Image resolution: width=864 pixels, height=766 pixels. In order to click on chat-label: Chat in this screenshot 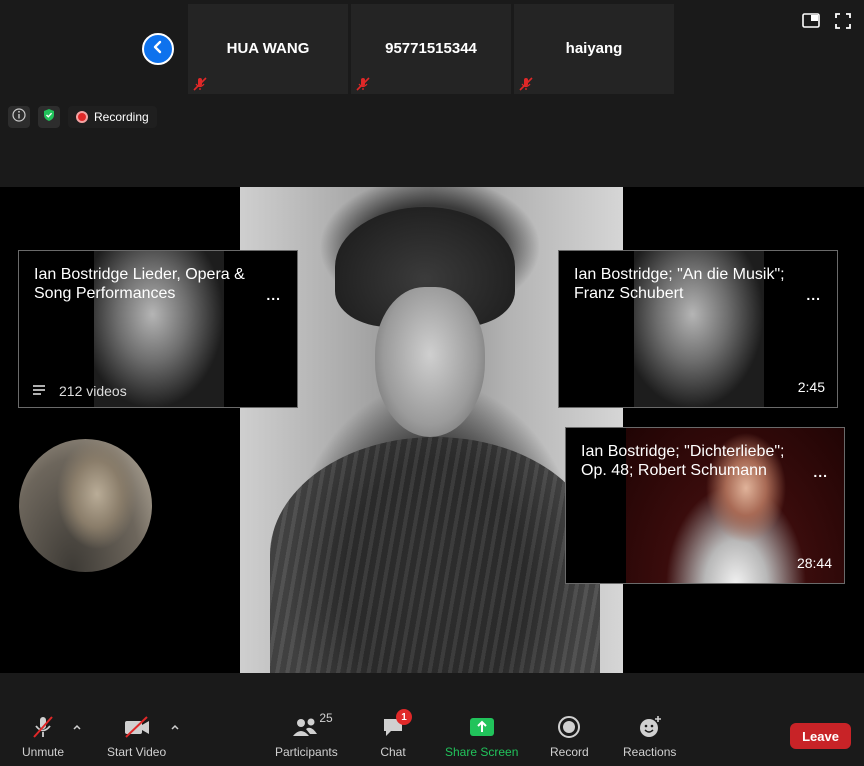, I will do `click(393, 752)`.